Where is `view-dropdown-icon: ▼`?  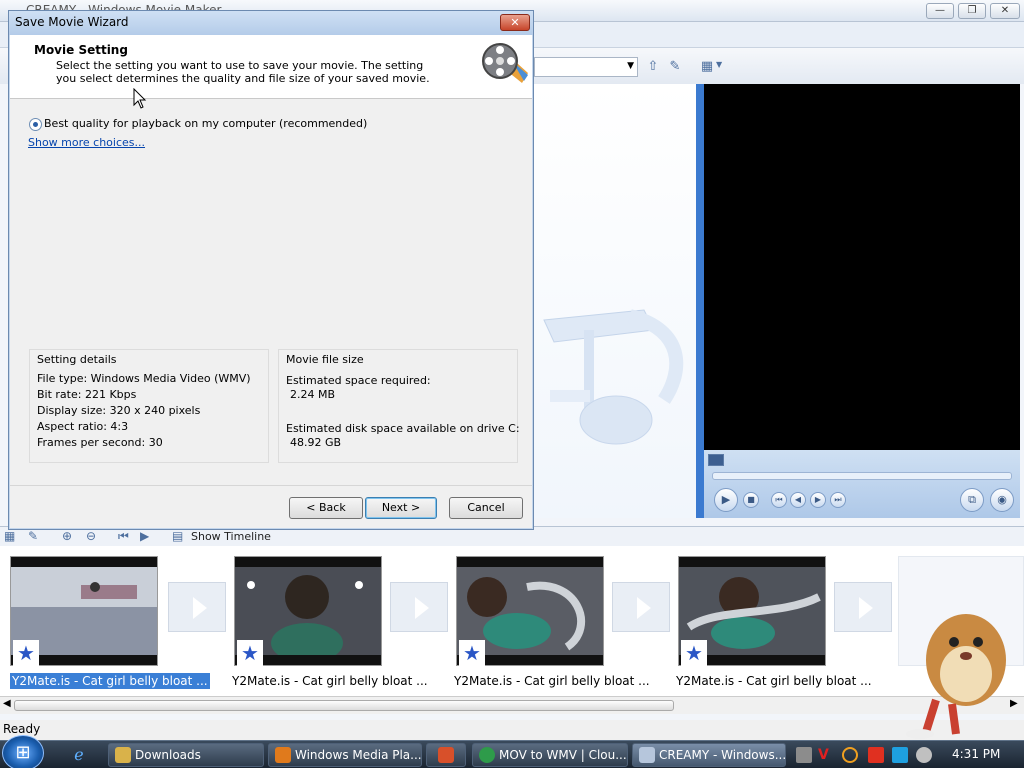
view-dropdown-icon: ▼ is located at coordinates (719, 64).